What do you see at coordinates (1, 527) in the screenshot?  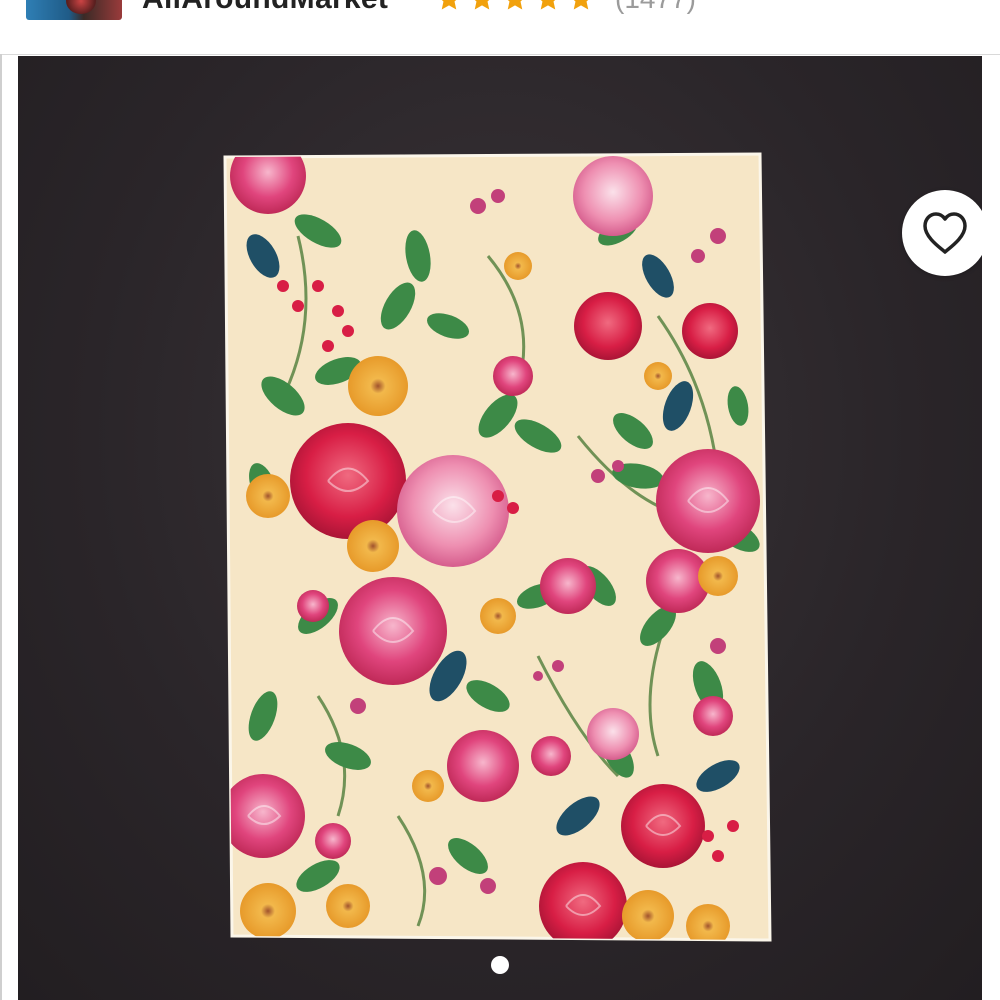 I see `page-edge-divider` at bounding box center [1, 527].